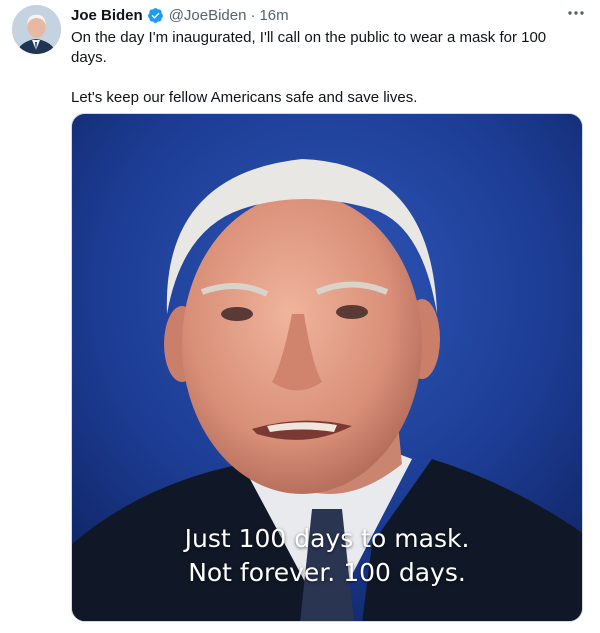 The image size is (600, 633). I want to click on more-options-icon, so click(576, 13).